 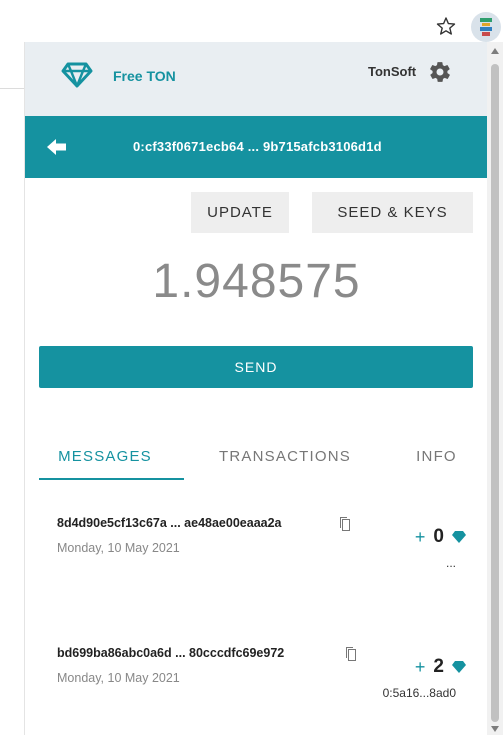 I want to click on wallet-address: 0:cf33f0671ecb64 ... 9b715afcb3106d1d, so click(x=257, y=146).